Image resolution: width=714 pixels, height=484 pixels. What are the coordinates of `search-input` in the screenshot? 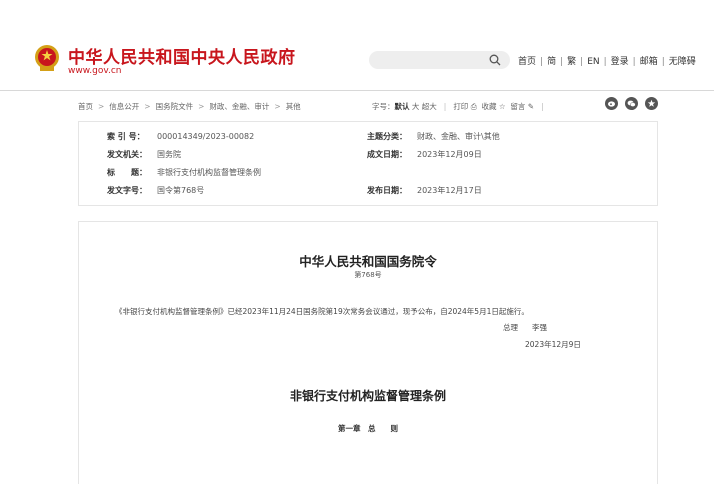 It's located at (439, 60).